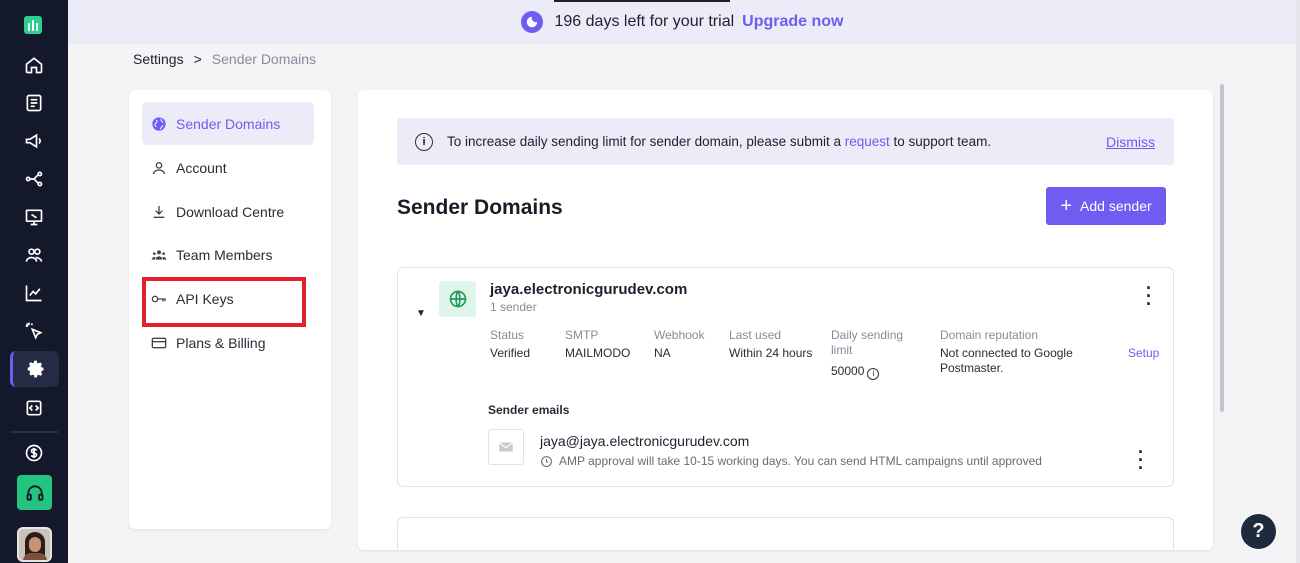 The image size is (1300, 563). What do you see at coordinates (201, 167) in the screenshot?
I see `nav-label: Account` at bounding box center [201, 167].